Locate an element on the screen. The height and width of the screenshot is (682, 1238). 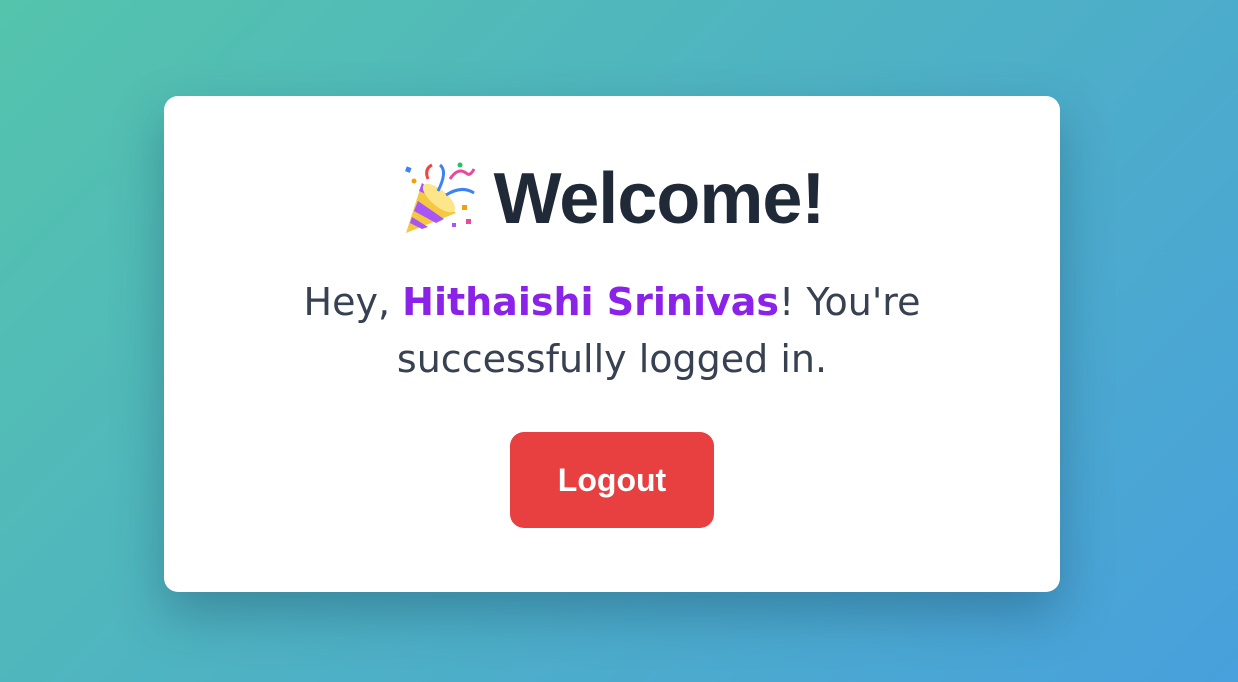
user-name: Hithaishi Srinivas is located at coordinates (591, 302).